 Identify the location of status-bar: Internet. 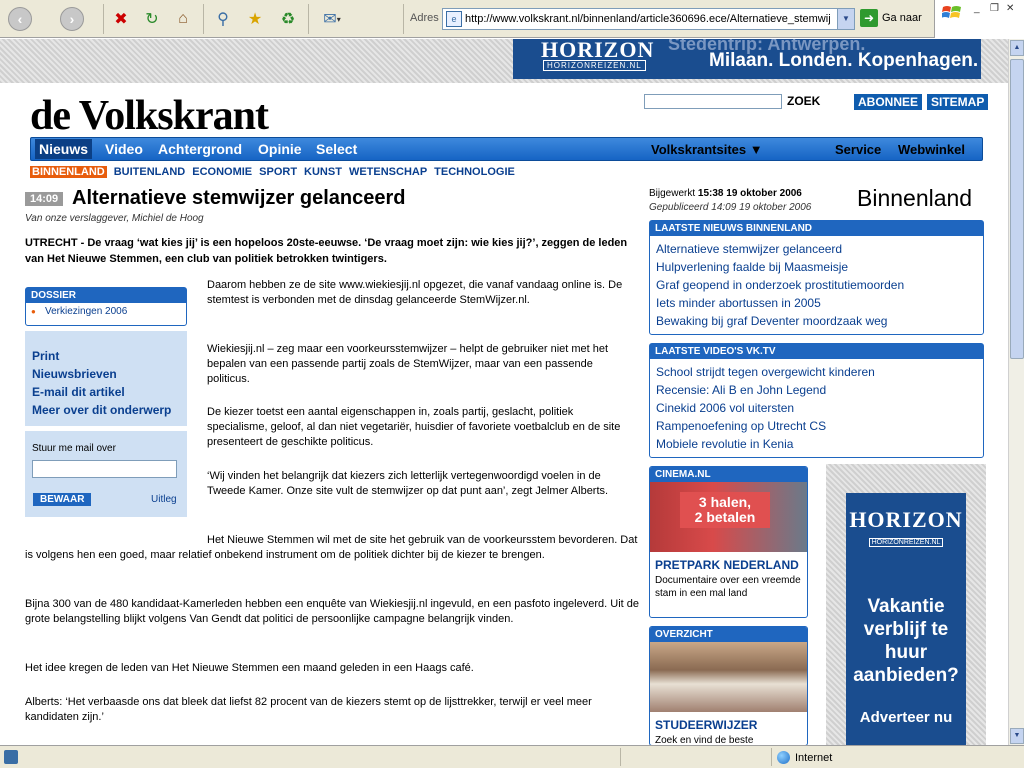
(512, 756).